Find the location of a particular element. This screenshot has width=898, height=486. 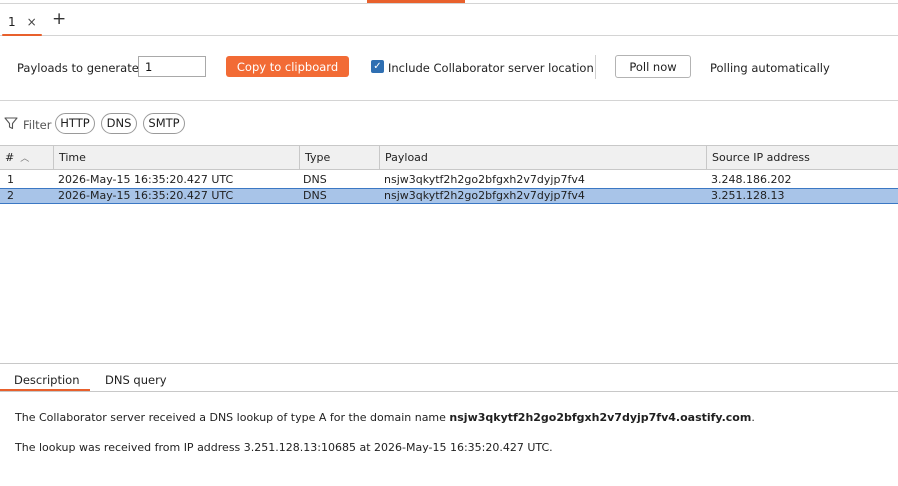

payloads-label: Payloads to generate: is located at coordinates (80, 68).